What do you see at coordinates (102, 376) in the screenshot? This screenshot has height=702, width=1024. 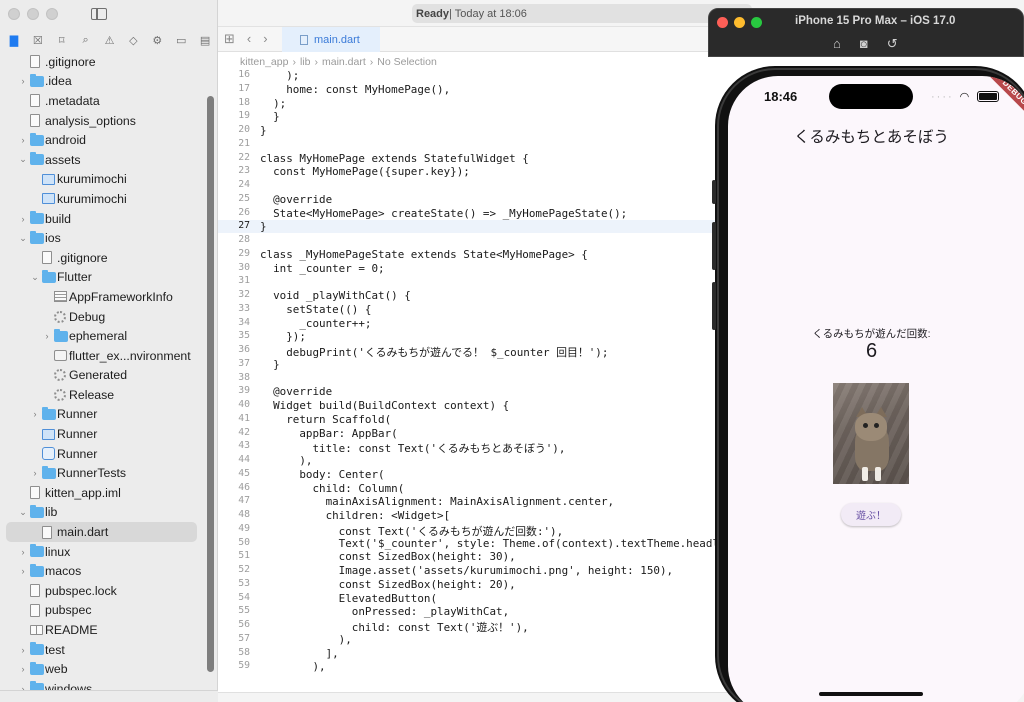 I see `file-item: Generated` at bounding box center [102, 376].